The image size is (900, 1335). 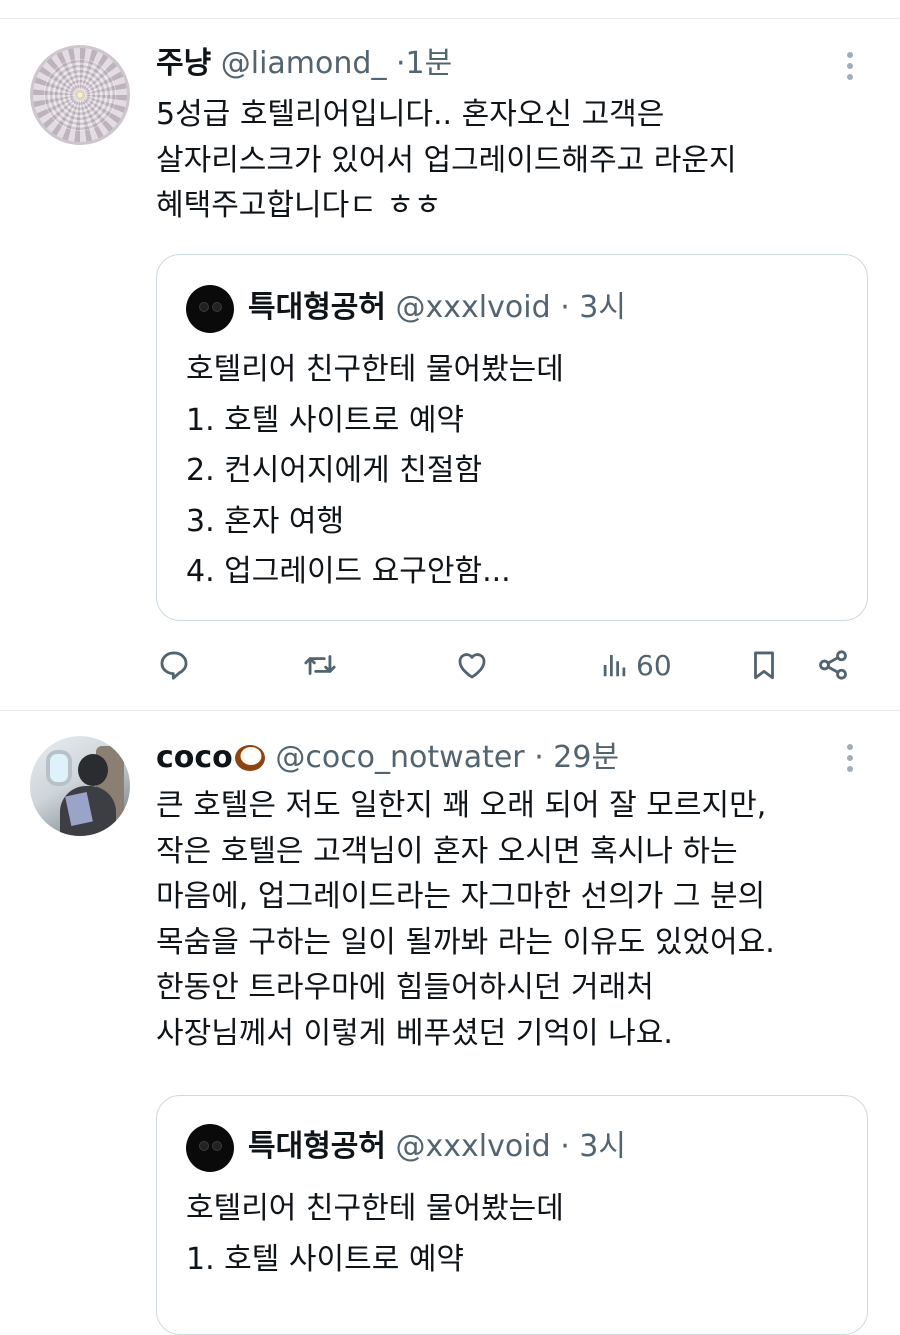 I want to click on tweet-header: coco @coco_notwater · 29분, so click(x=387, y=757).